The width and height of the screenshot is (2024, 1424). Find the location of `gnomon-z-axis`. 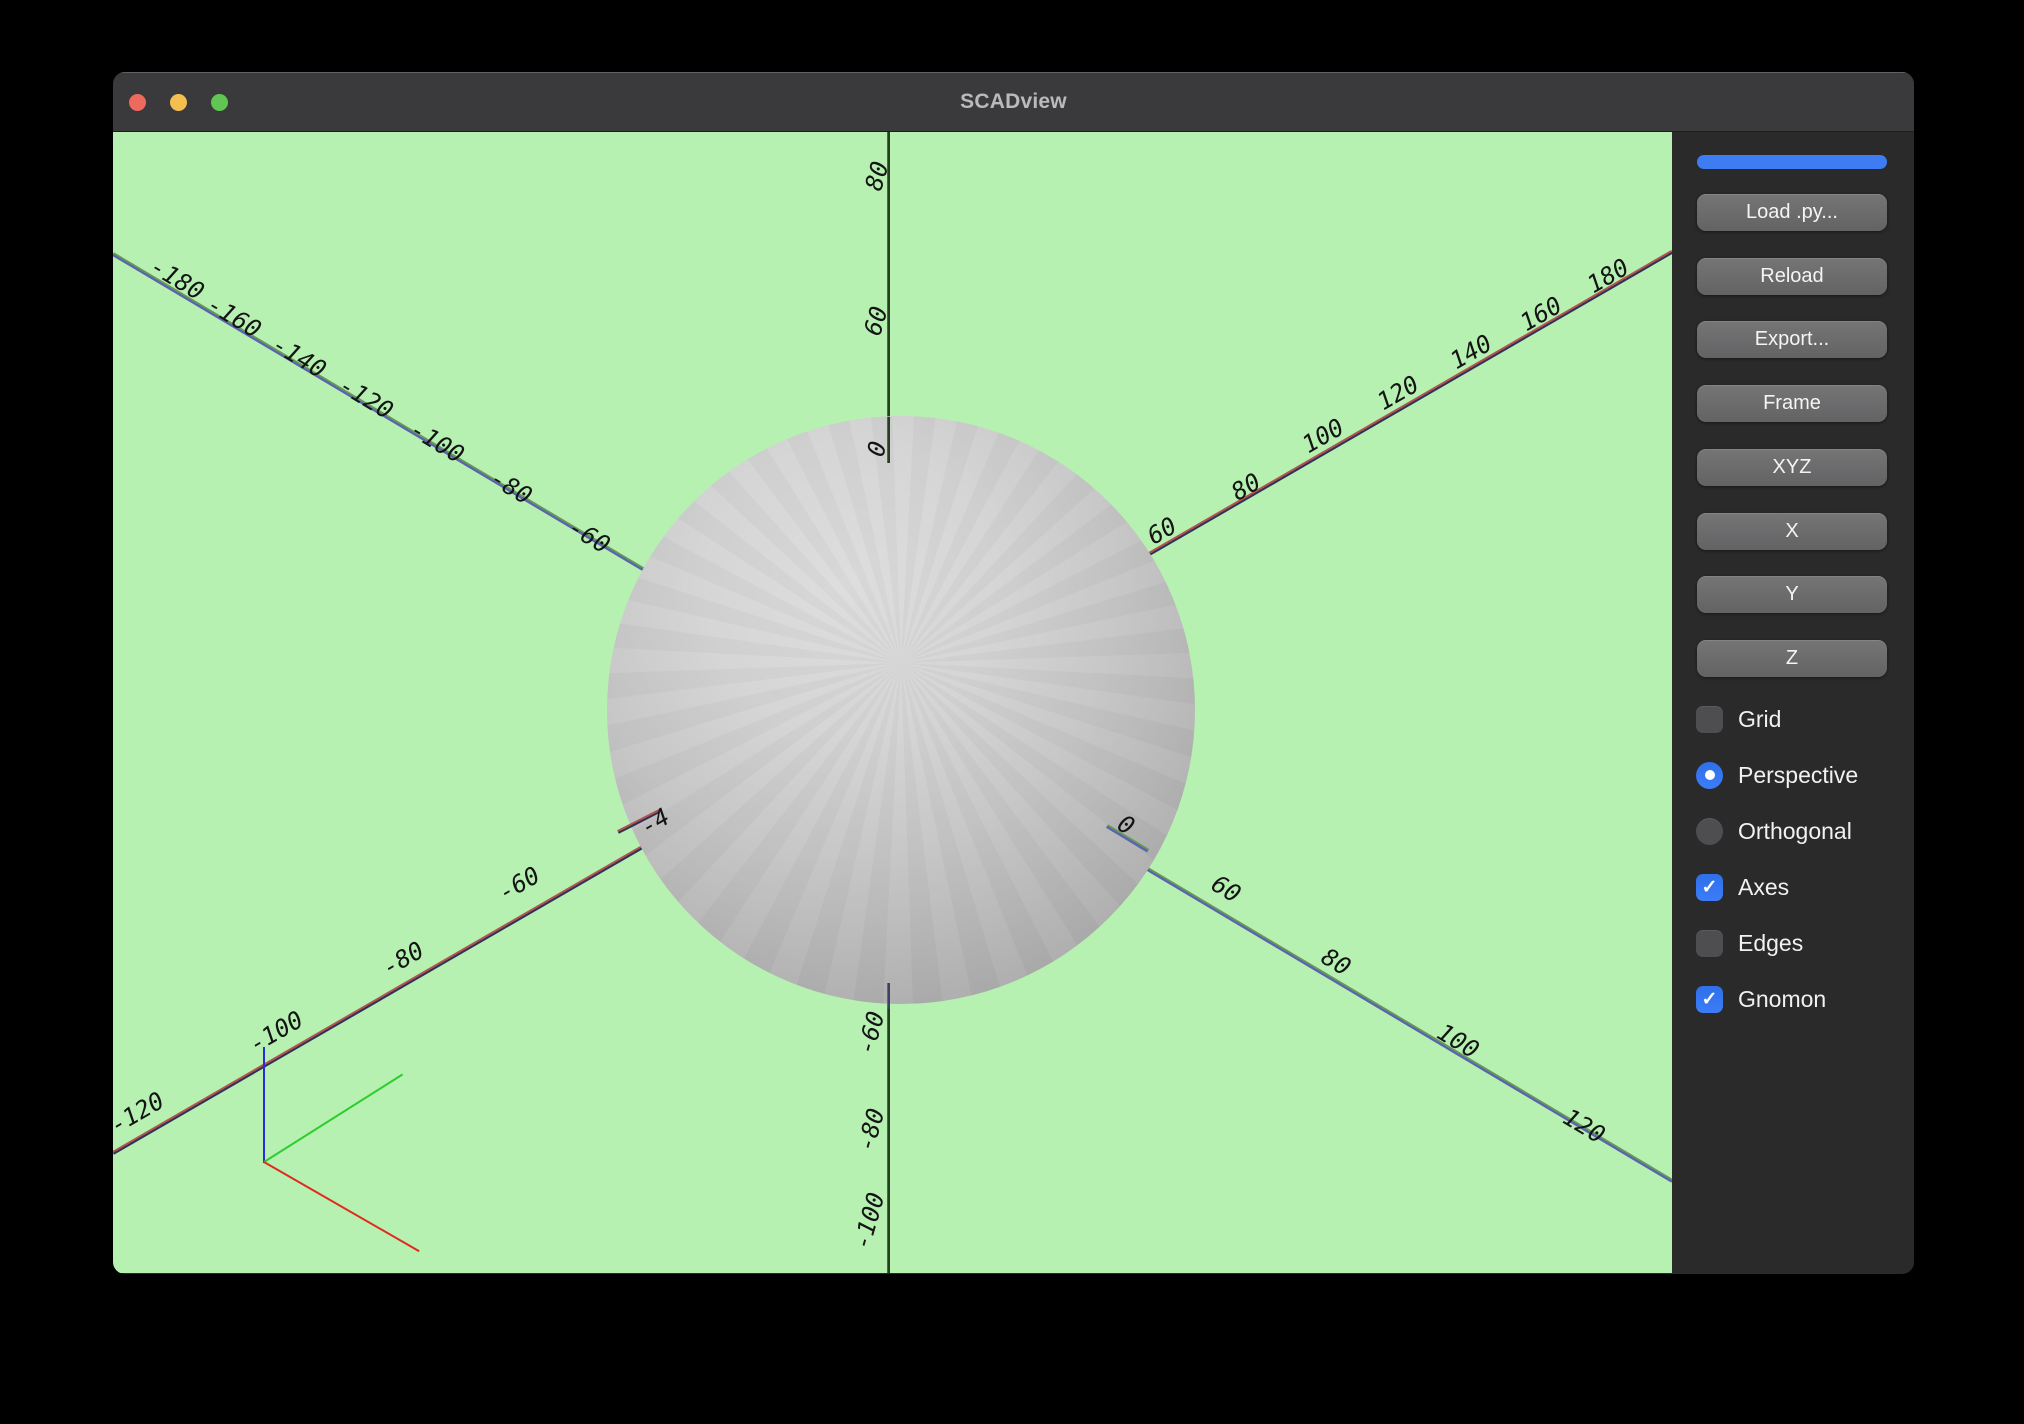

gnomon-z-axis is located at coordinates (264, 1105).